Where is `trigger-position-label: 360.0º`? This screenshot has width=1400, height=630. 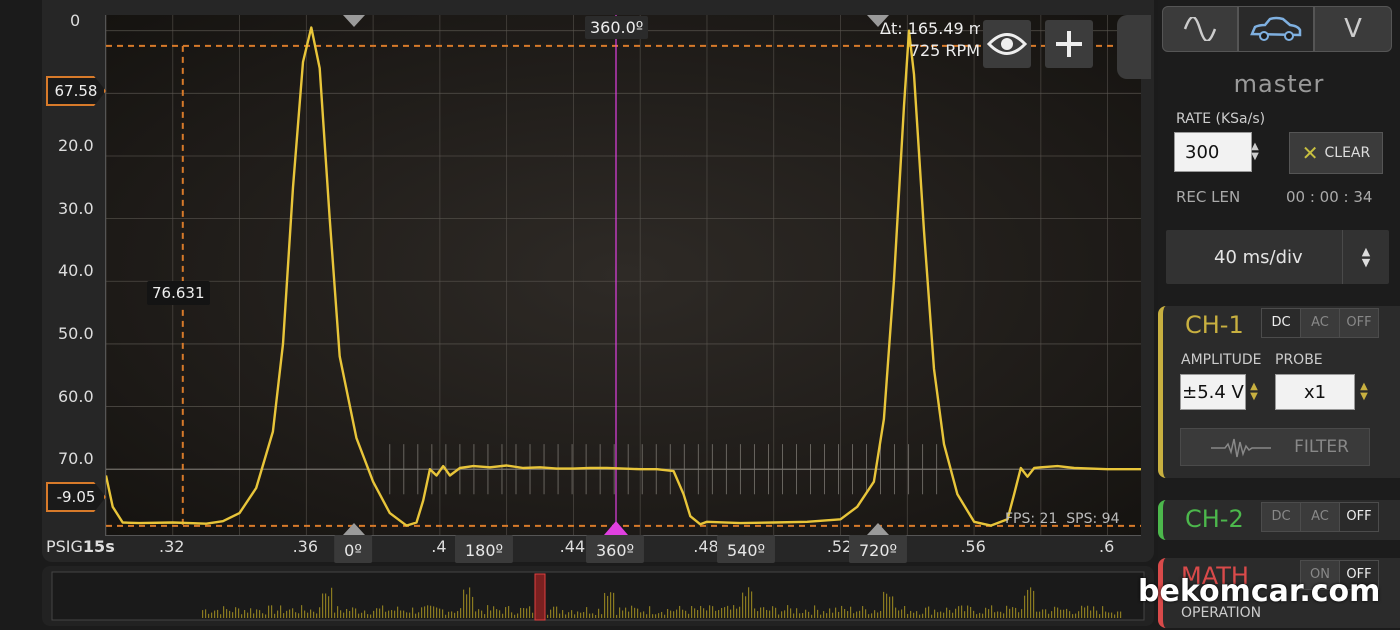
trigger-position-label: 360.0º is located at coordinates (617, 27).